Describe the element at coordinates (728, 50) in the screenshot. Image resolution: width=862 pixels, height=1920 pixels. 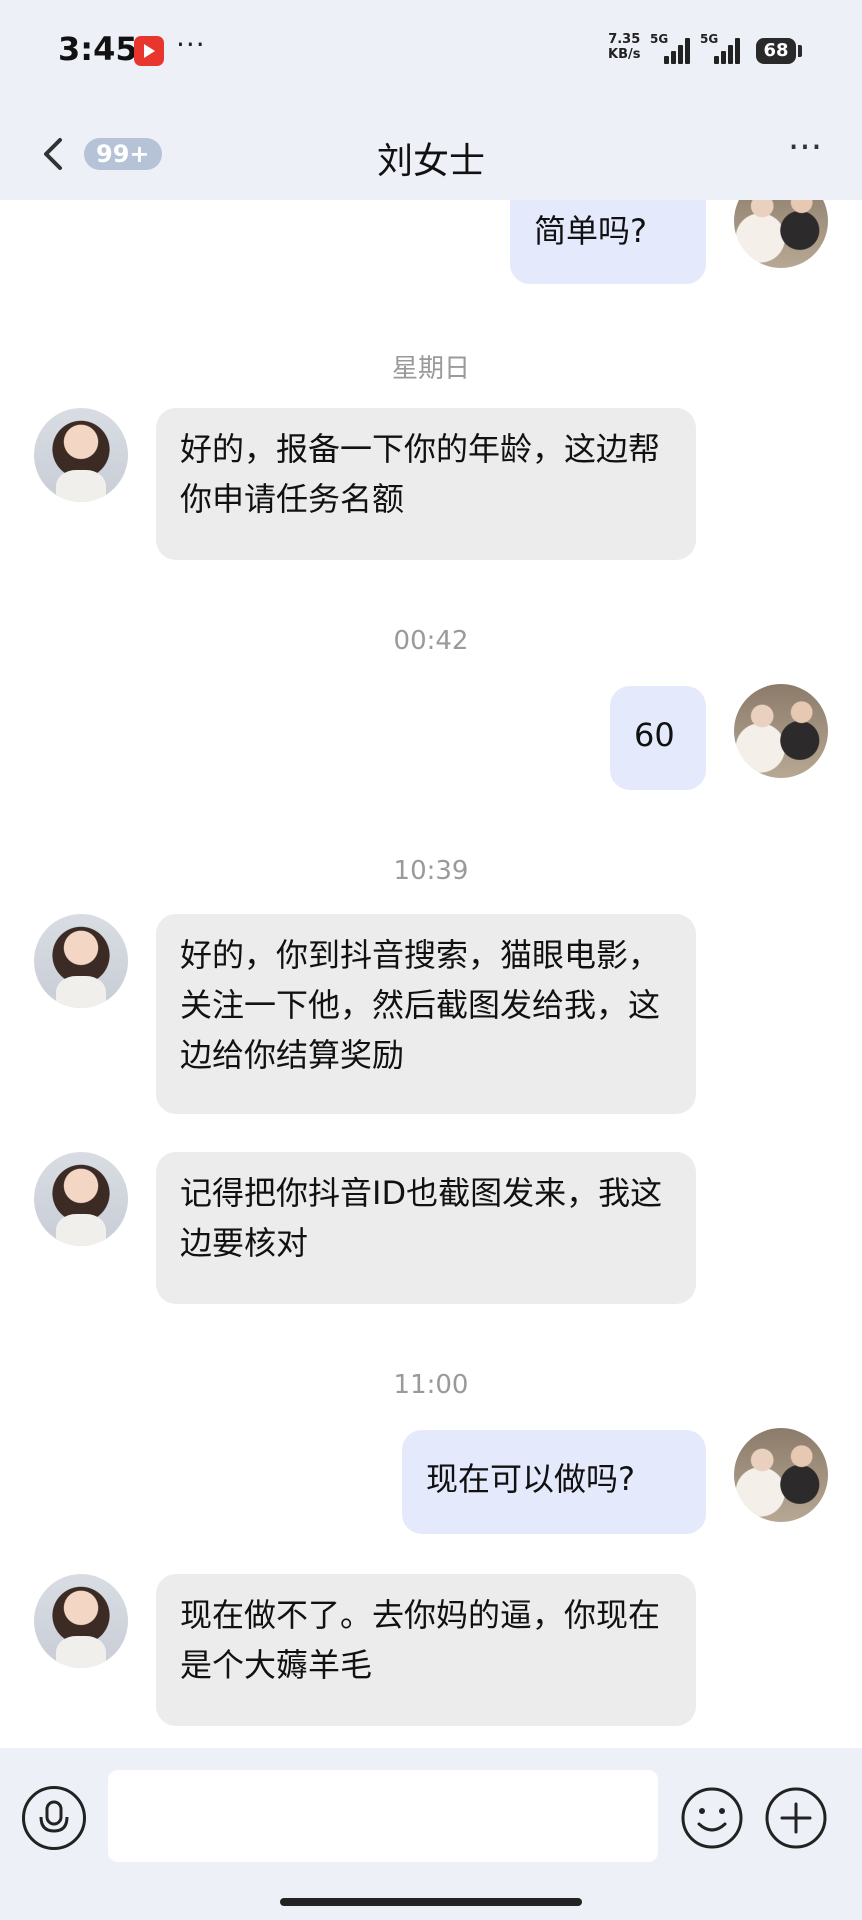
I see `sim2-signal-icon` at that location.